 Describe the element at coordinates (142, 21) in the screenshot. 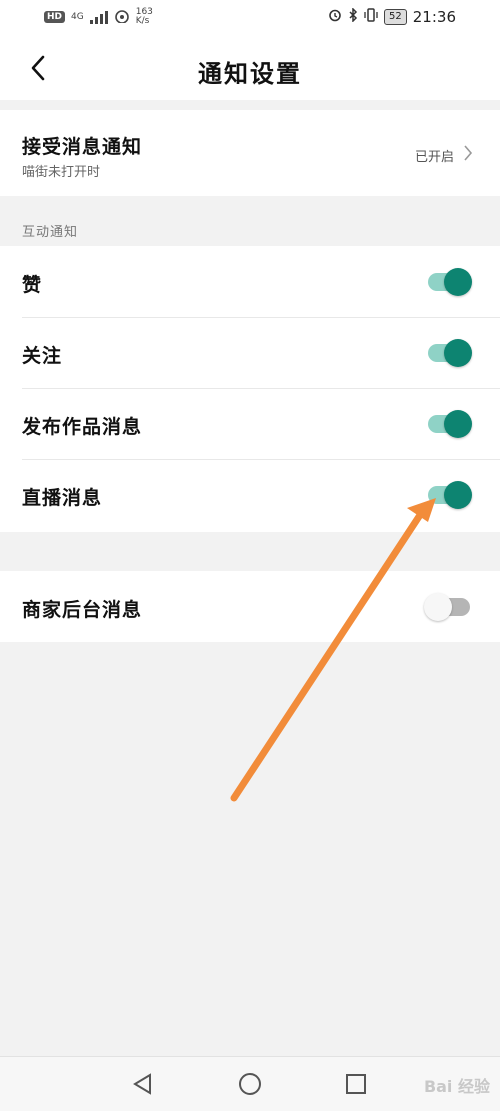

I see `net-speed-unit: K/s` at that location.